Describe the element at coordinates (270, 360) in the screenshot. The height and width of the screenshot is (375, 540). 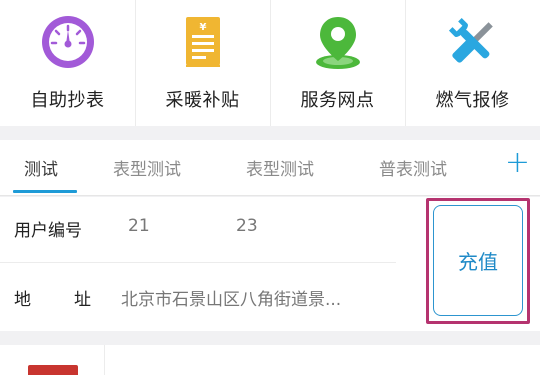
I see `next-card` at that location.